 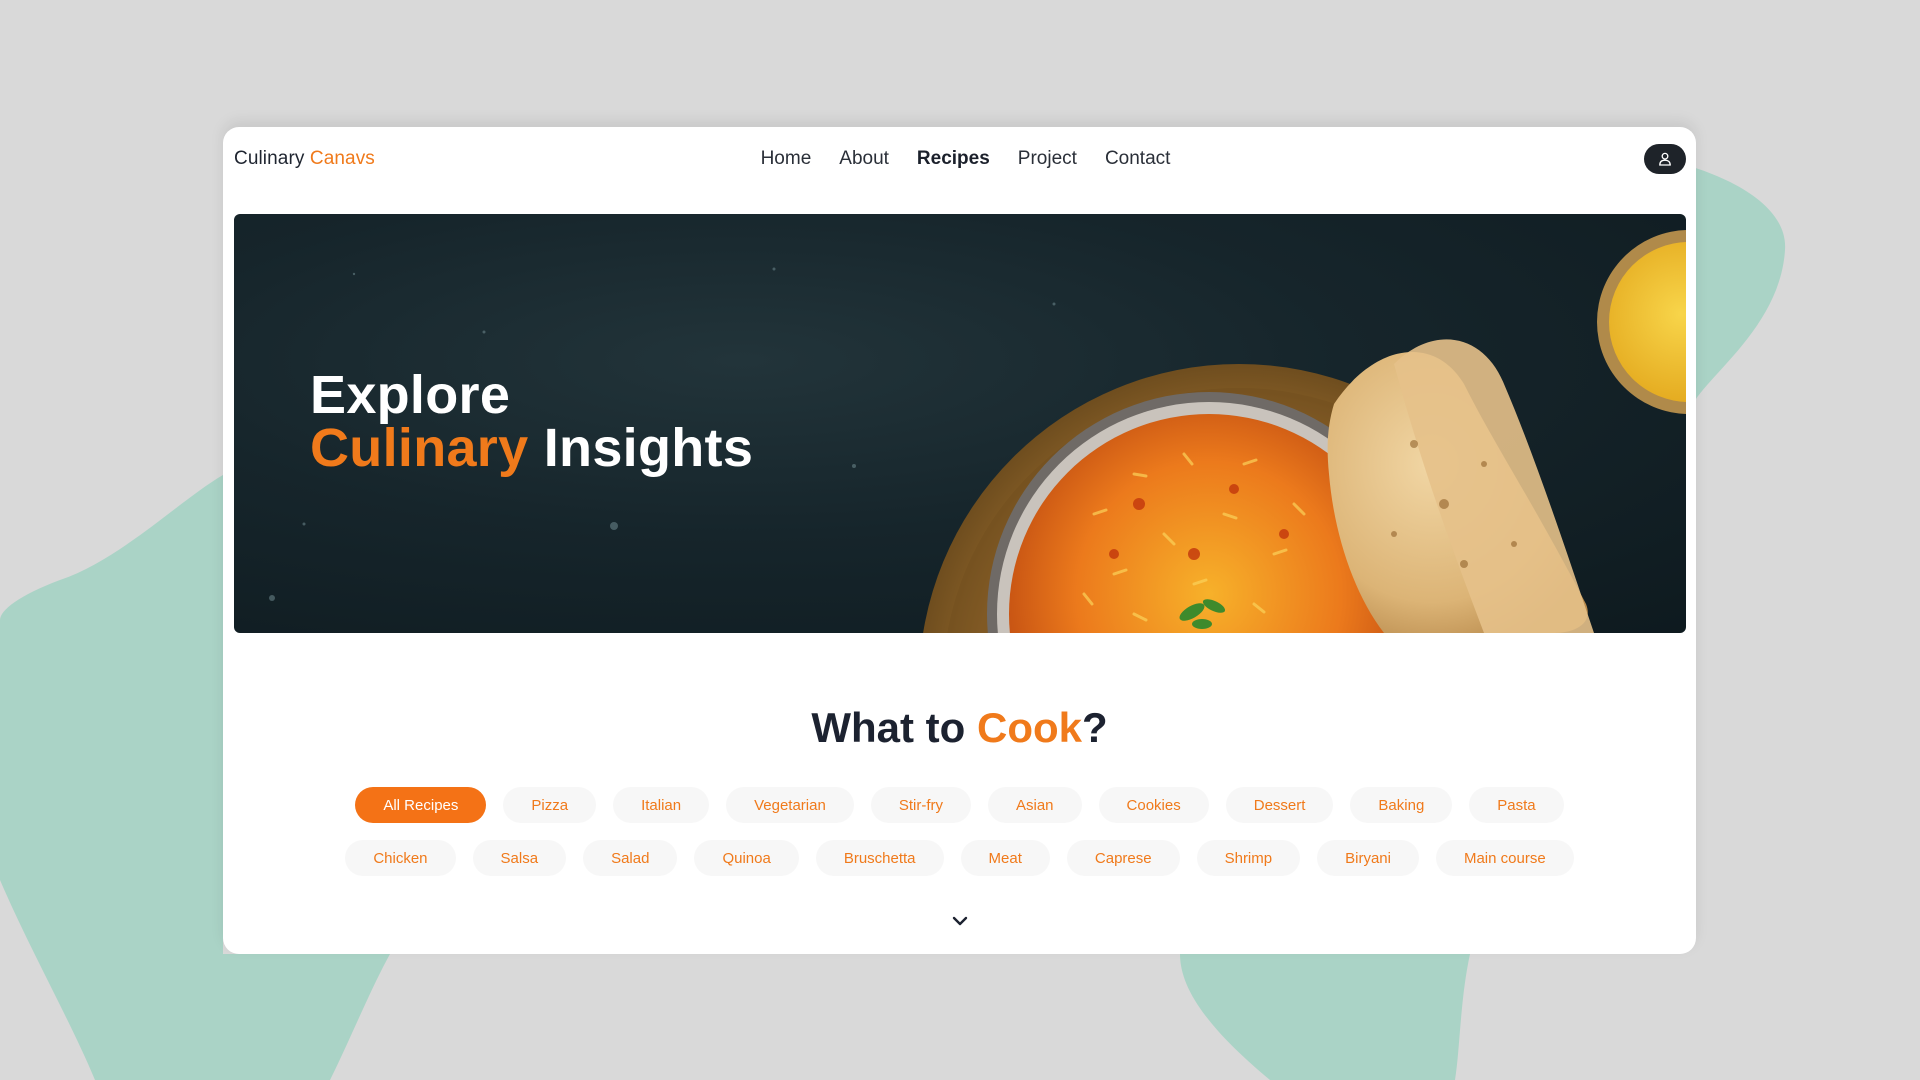 I want to click on category-chip-dessert: Dessert, so click(x=1279, y=805).